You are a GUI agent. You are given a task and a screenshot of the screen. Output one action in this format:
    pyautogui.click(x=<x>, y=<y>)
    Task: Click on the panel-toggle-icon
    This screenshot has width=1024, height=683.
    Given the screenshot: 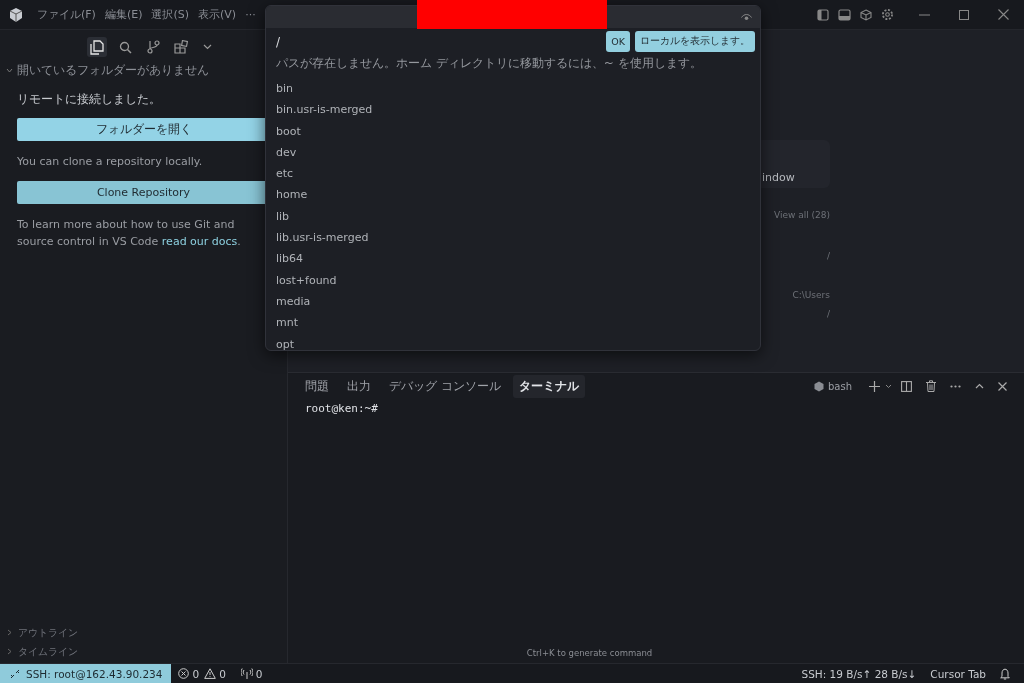 What is the action you would take?
    pyautogui.click(x=844, y=14)
    